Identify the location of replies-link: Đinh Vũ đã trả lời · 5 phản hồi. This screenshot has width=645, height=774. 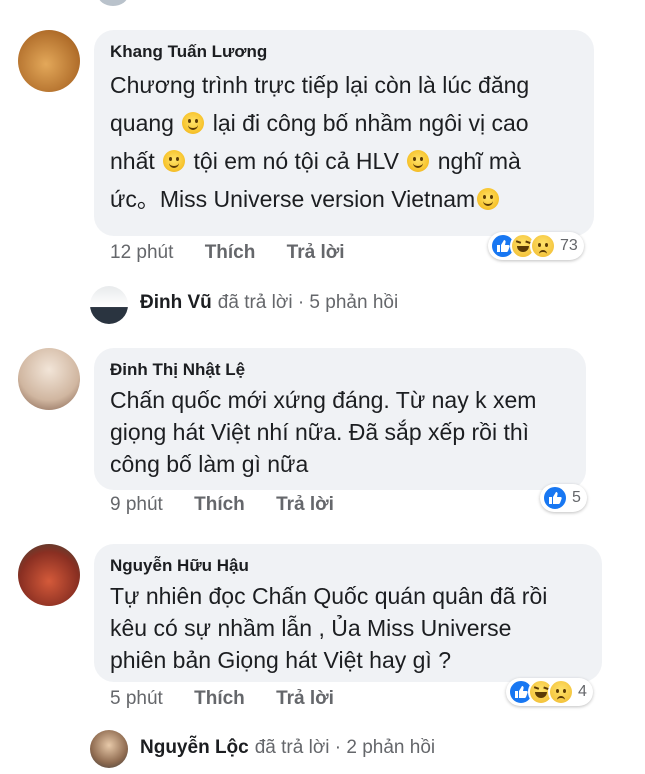
(269, 303).